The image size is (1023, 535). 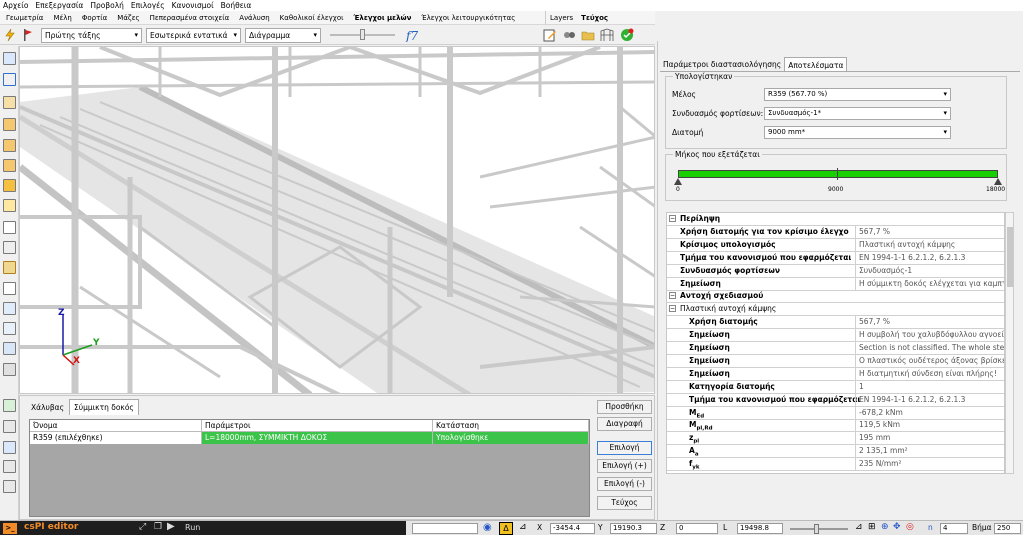 I want to click on z-coord-field: 0, so click(x=697, y=528).